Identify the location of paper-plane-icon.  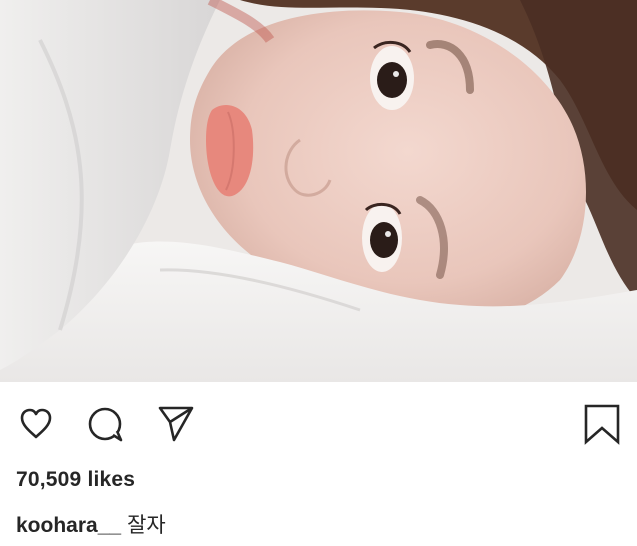
(176, 423).